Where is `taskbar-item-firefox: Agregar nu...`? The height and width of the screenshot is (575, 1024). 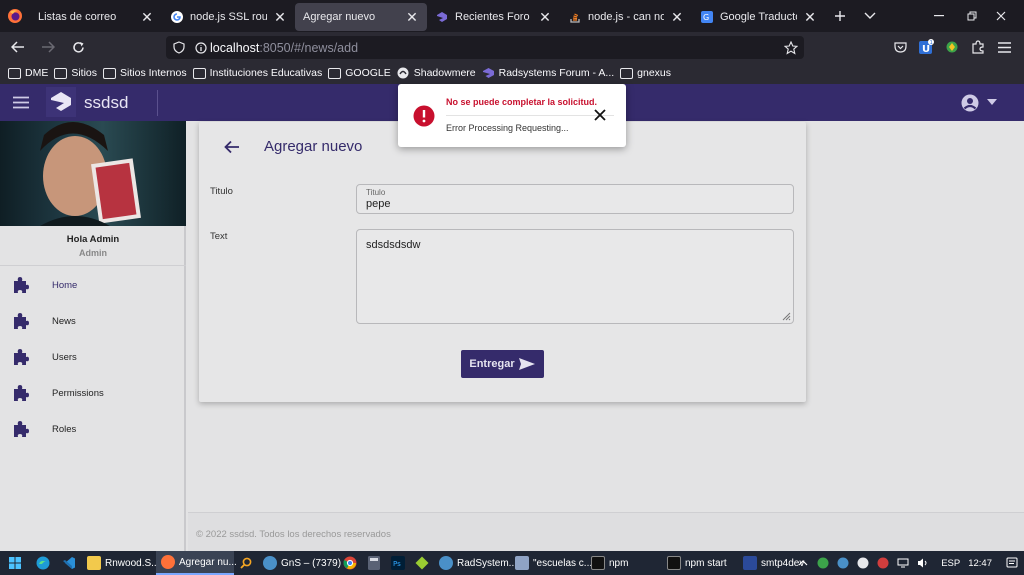 taskbar-item-firefox: Agregar nu... is located at coordinates (196, 563).